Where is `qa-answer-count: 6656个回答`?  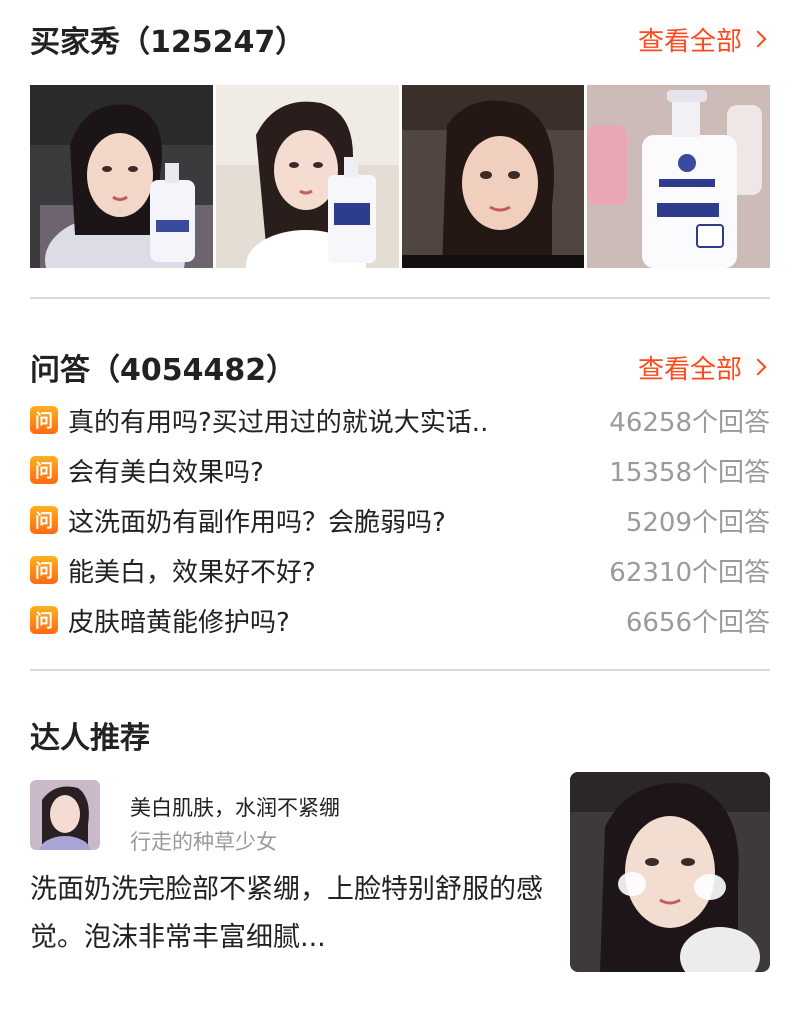
qa-answer-count: 6656个回答 is located at coordinates (697, 622).